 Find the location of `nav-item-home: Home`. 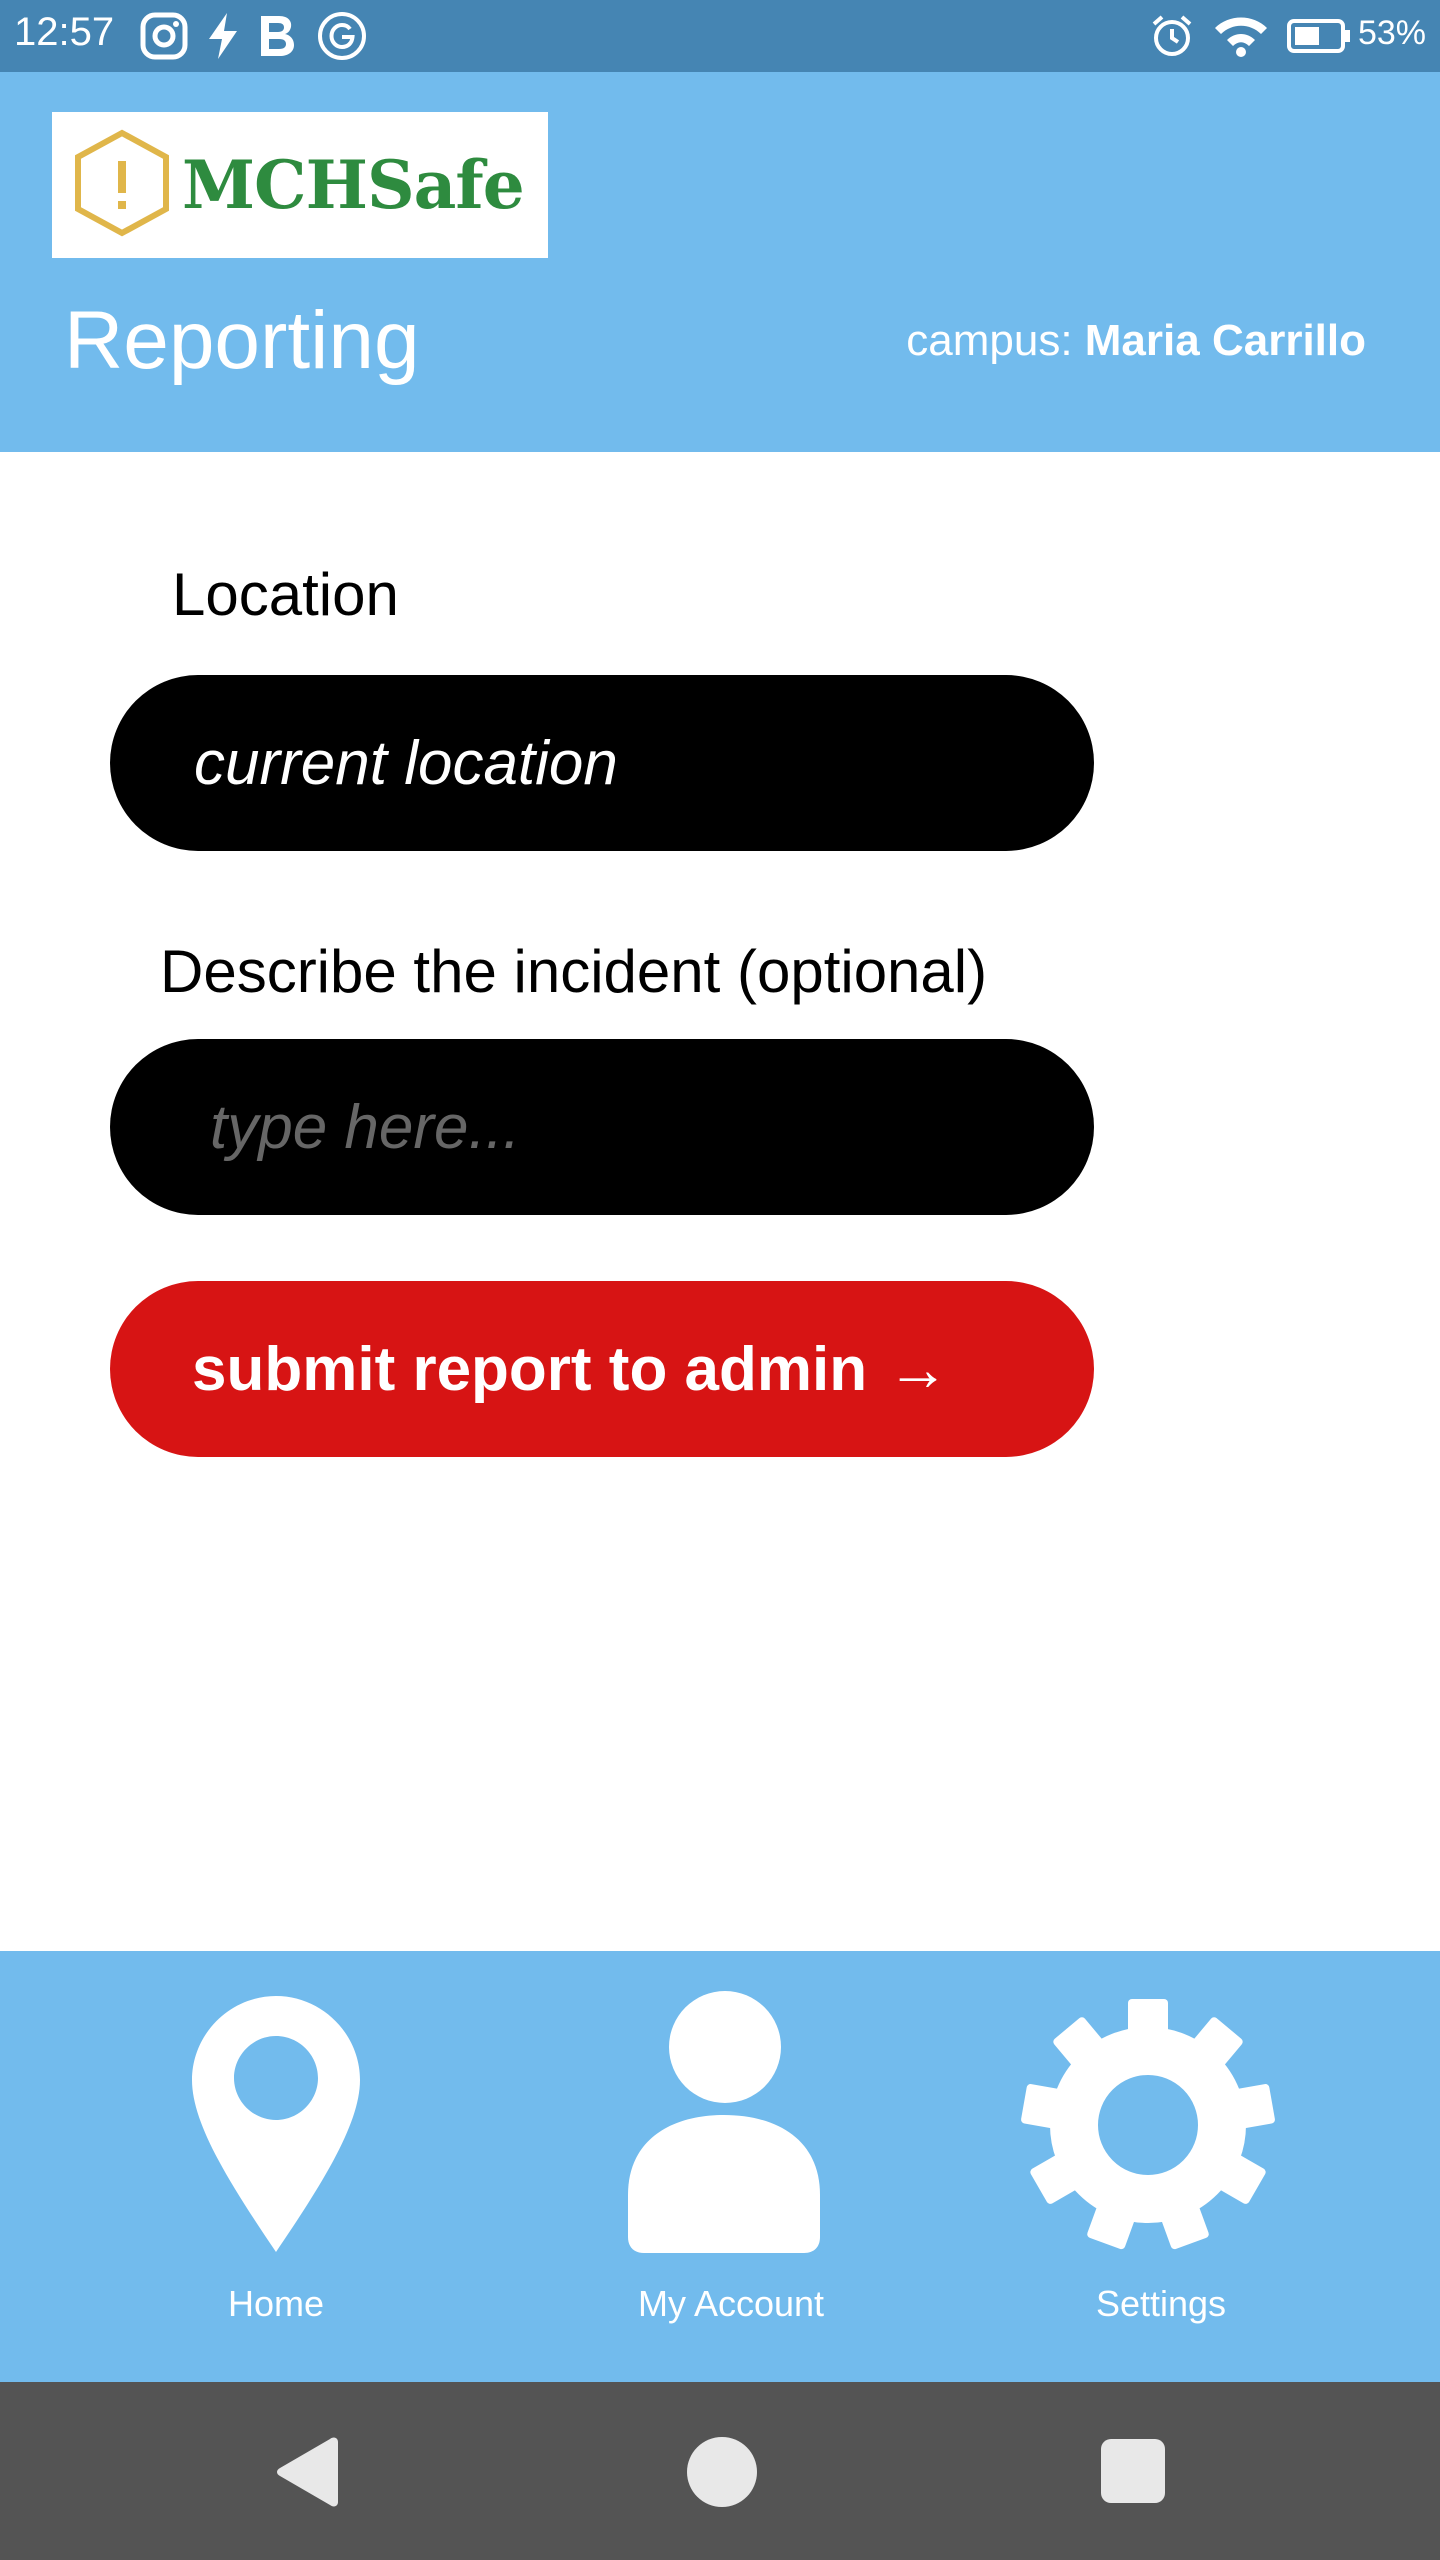

nav-item-home: Home is located at coordinates (280, 2166).